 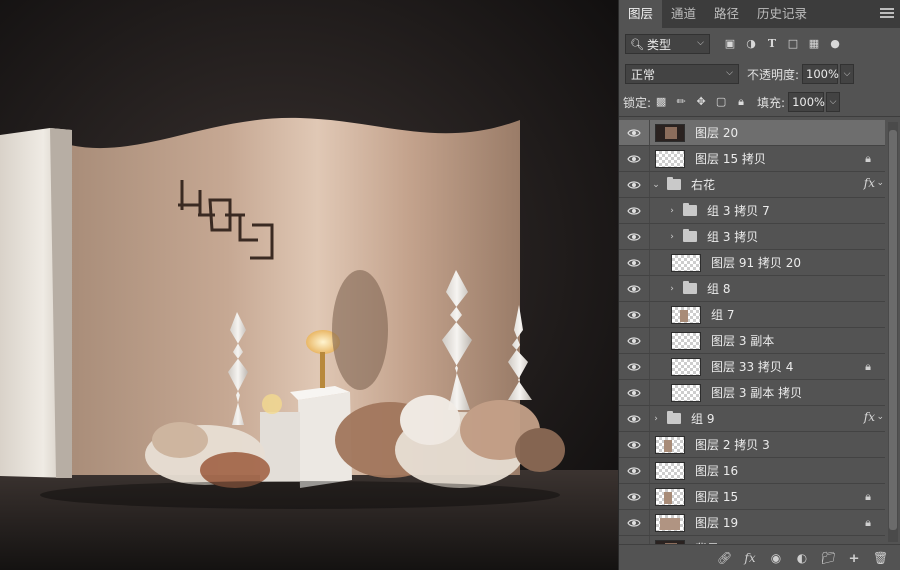 What do you see at coordinates (732, 444) in the screenshot?
I see `layer-name: 图层 2 拷贝 3` at bounding box center [732, 444].